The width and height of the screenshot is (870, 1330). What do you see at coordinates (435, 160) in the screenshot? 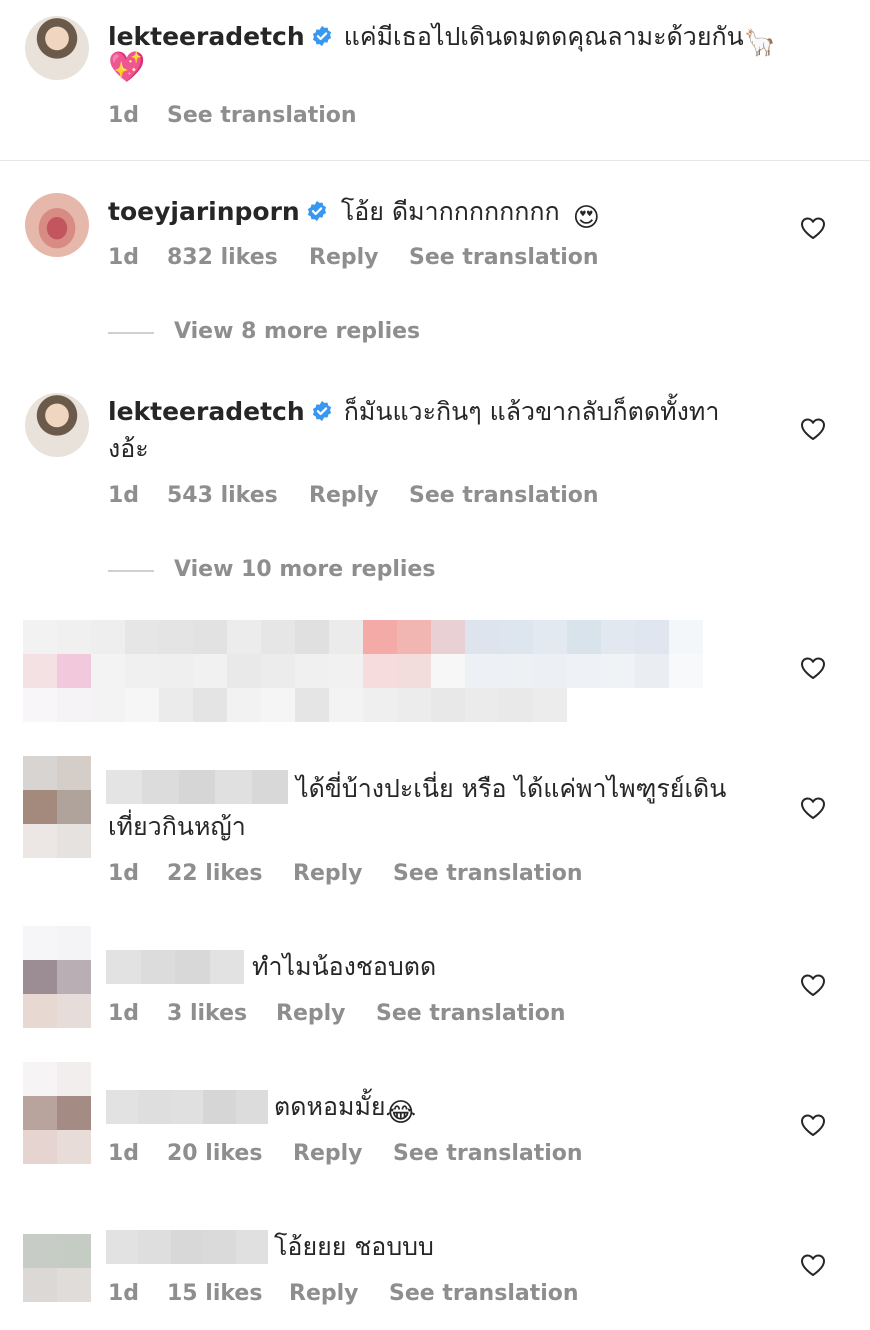
I see `divider` at bounding box center [435, 160].